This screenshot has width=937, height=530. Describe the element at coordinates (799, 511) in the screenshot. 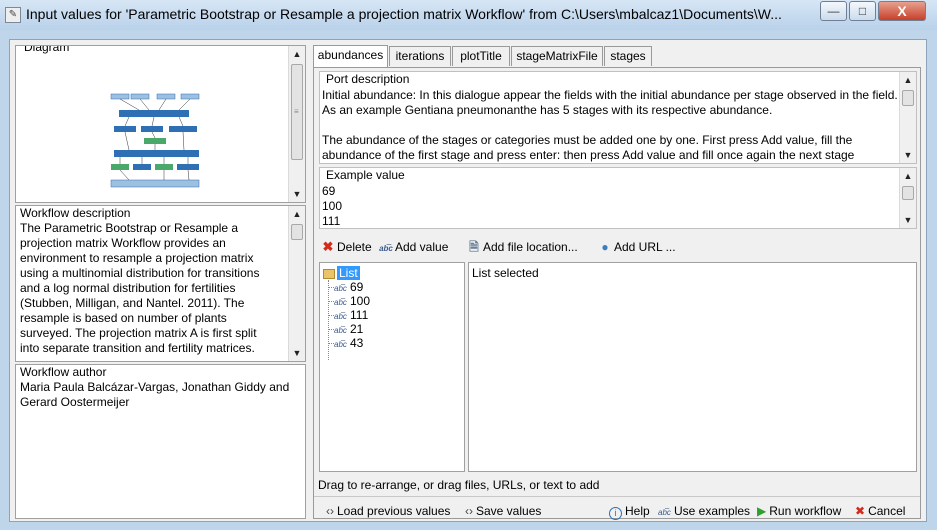

I see `run-workflow-button: ▶ Run workflow` at that location.